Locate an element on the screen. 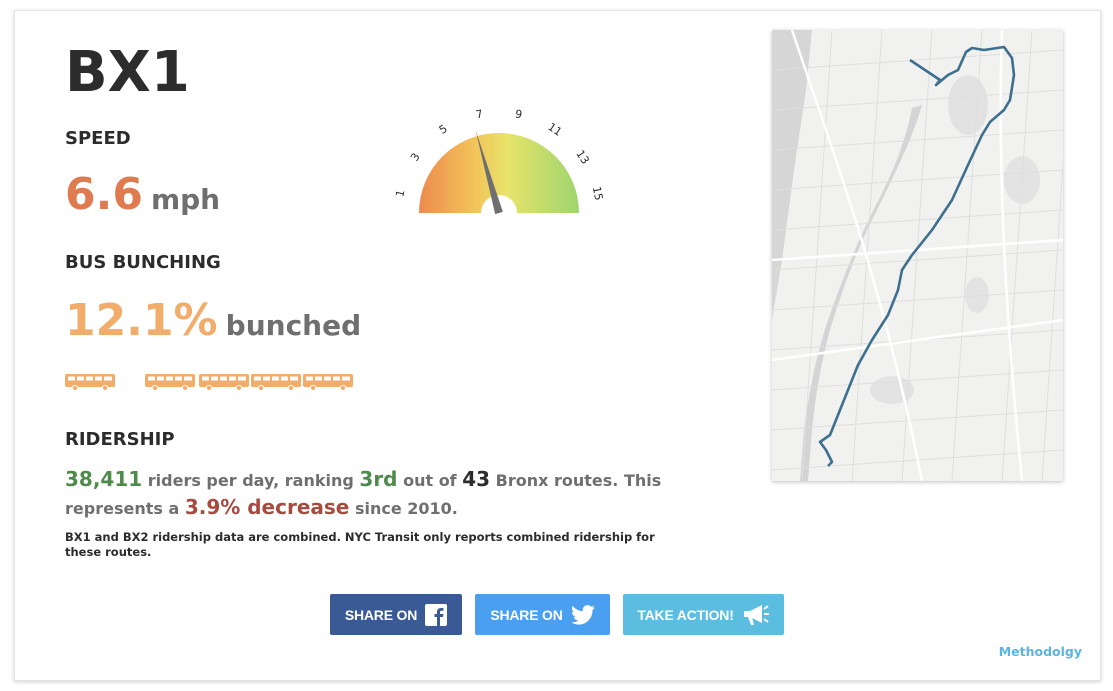 This screenshot has width=1113, height=691. riders-text-4: since 2010. is located at coordinates (403, 508).